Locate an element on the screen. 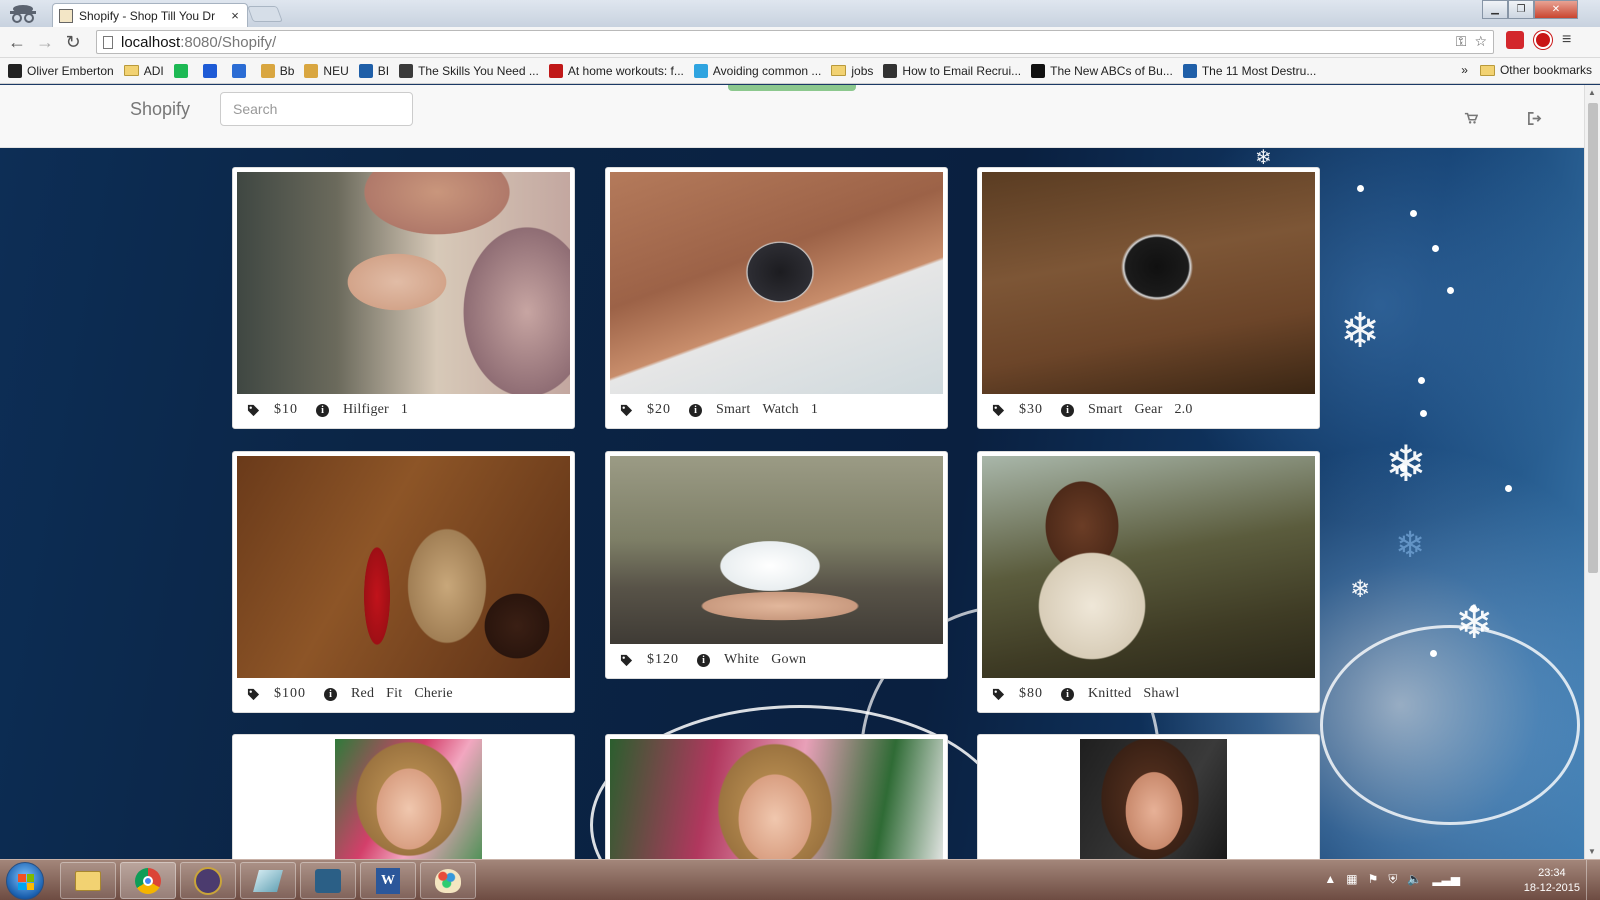  new-tab-button is located at coordinates (265, 14).